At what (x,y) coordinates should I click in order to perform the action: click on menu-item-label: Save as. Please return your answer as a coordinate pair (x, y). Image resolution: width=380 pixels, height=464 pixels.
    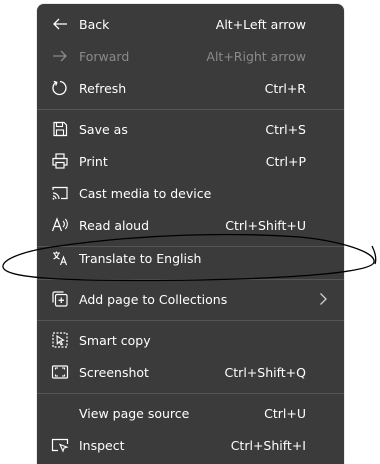
    Looking at the image, I should click on (103, 129).